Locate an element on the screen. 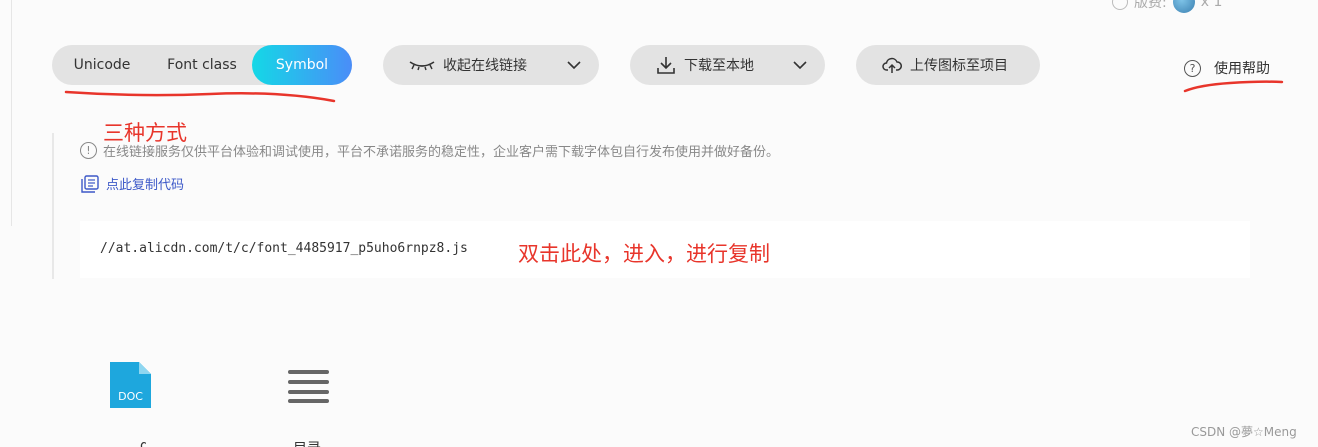 The height and width of the screenshot is (447, 1318). info-icon: ! is located at coordinates (88, 150).